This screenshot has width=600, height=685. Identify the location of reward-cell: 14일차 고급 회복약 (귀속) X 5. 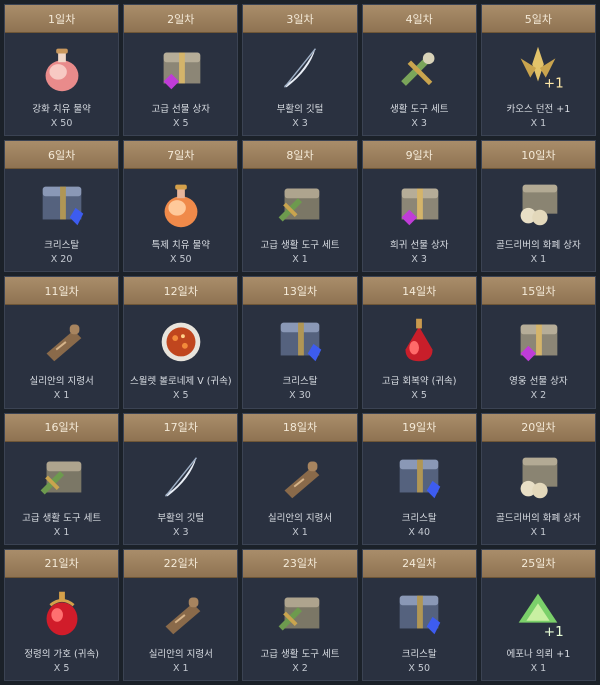
(419, 342).